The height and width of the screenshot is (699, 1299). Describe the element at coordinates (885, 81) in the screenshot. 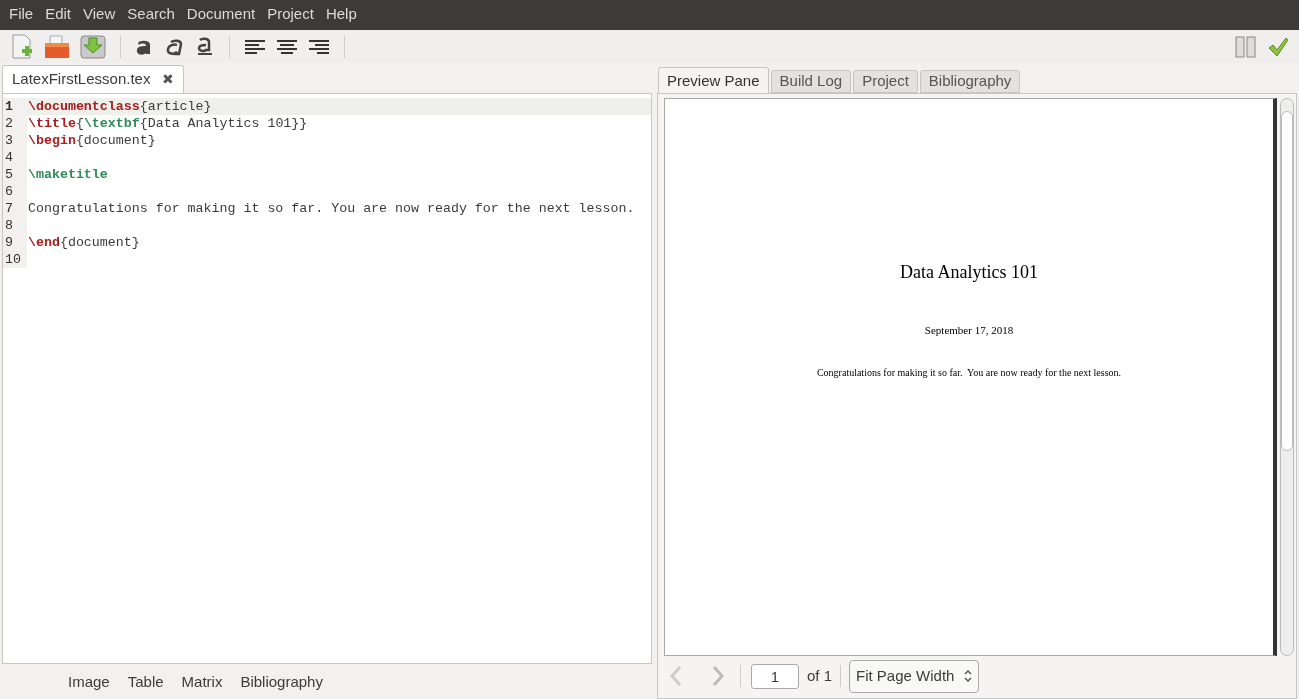

I see `preview-tab: Project` at that location.